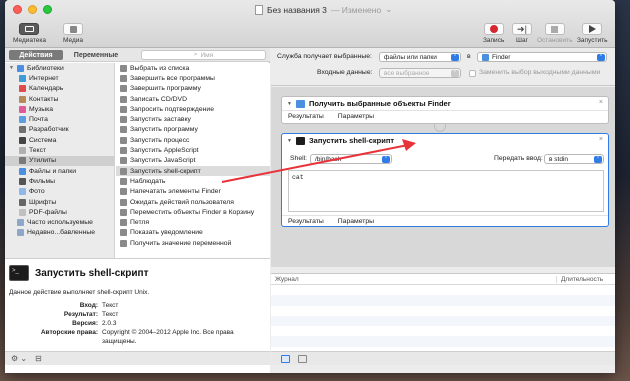 The width and height of the screenshot is (630, 381). Describe the element at coordinates (193, 243) in the screenshot. I see `action-item: Получить значение переменной` at that location.